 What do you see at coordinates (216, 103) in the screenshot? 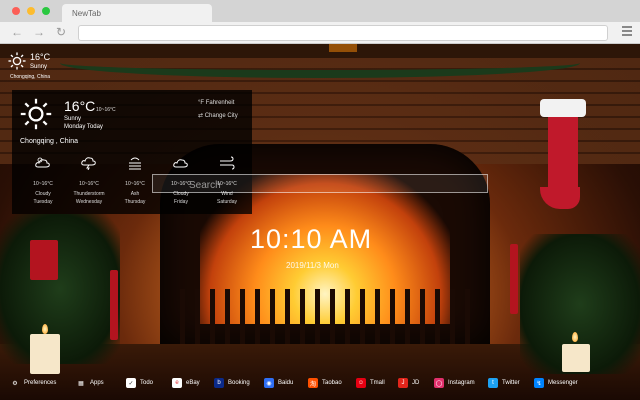
I see `fahrenheit-toggle: °F Fahrenheit` at bounding box center [216, 103].